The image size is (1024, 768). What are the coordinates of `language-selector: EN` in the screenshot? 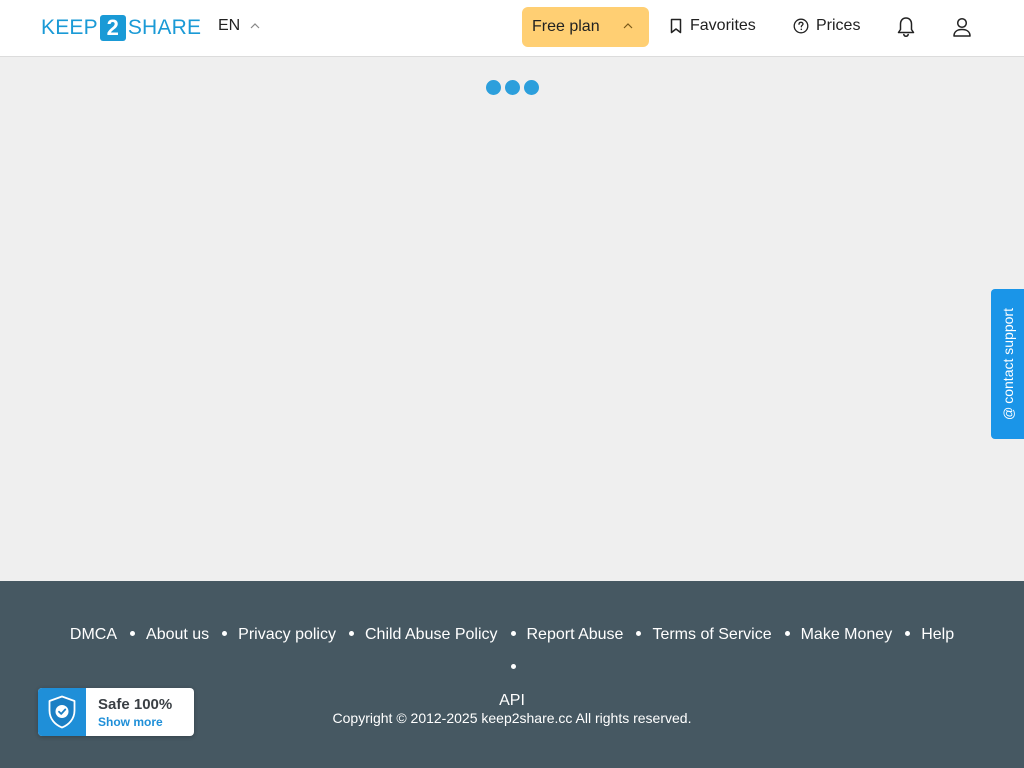 It's located at (239, 26).